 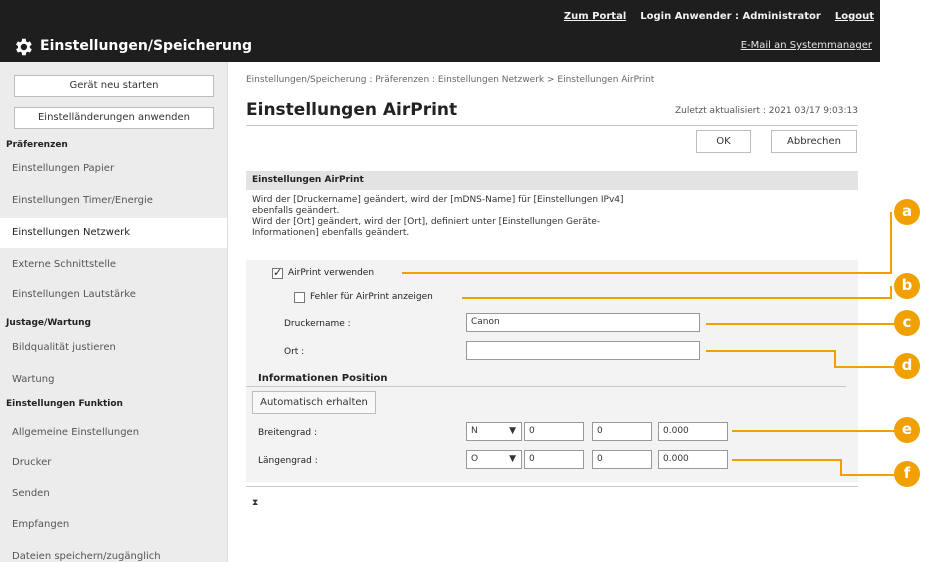 What do you see at coordinates (494, 459) in the screenshot?
I see `longitude-direction-select: O ▼` at bounding box center [494, 459].